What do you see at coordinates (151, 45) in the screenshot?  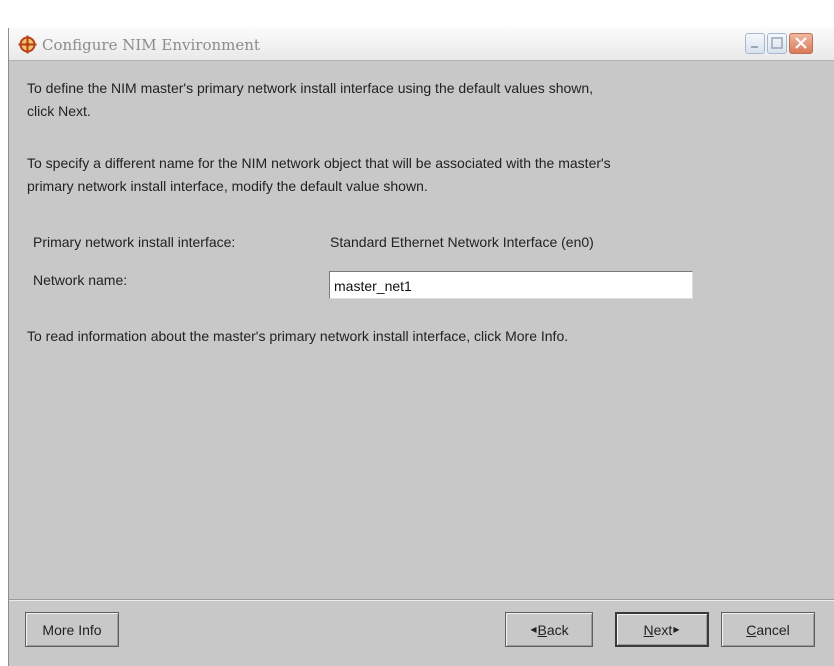 I see `window-title: Configure NIM Environment` at bounding box center [151, 45].